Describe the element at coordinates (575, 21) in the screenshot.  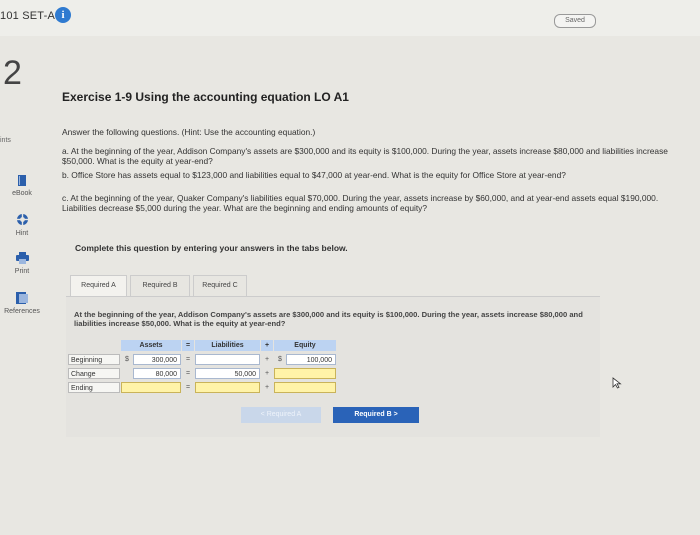
I see `saved-badge: Saved` at that location.